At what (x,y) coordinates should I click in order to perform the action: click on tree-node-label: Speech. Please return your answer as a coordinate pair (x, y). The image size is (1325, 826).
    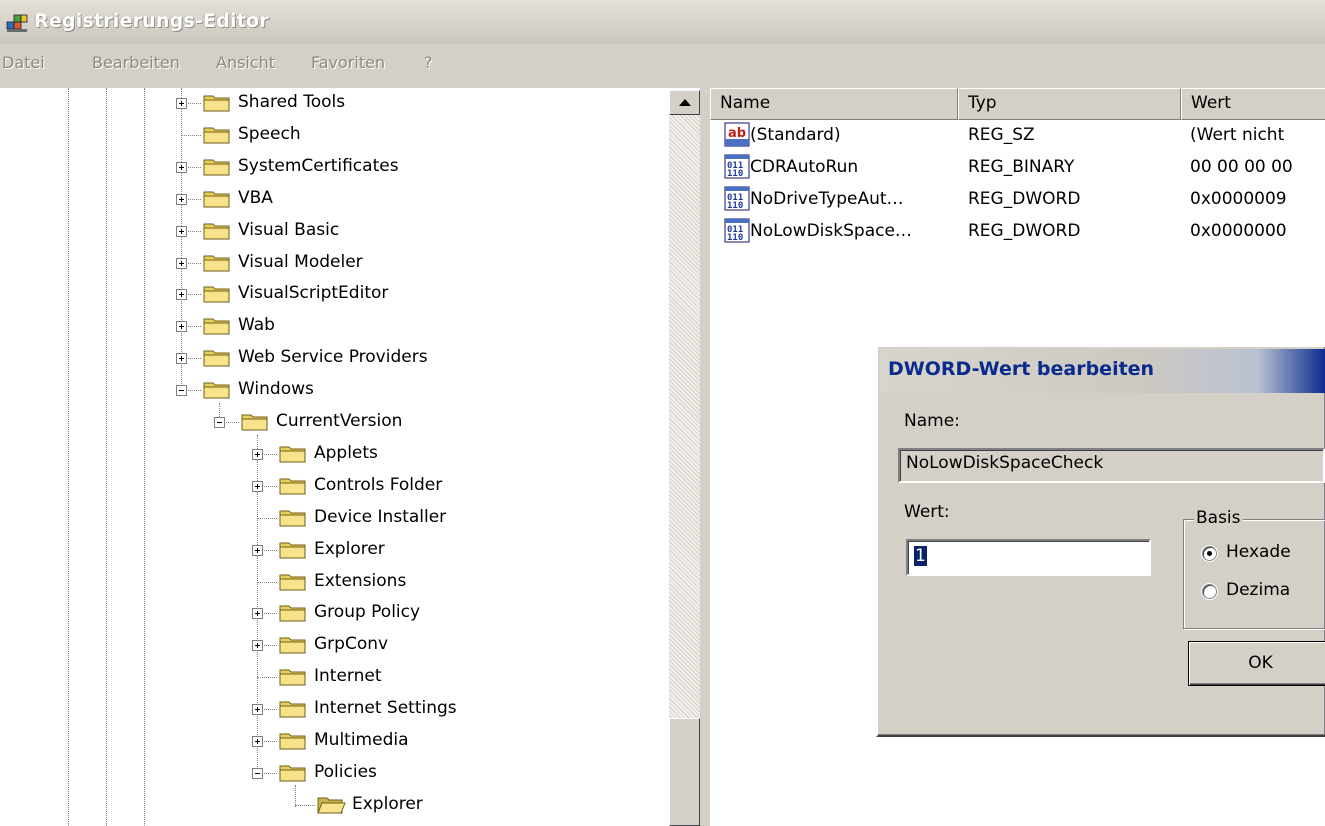
    Looking at the image, I should click on (269, 134).